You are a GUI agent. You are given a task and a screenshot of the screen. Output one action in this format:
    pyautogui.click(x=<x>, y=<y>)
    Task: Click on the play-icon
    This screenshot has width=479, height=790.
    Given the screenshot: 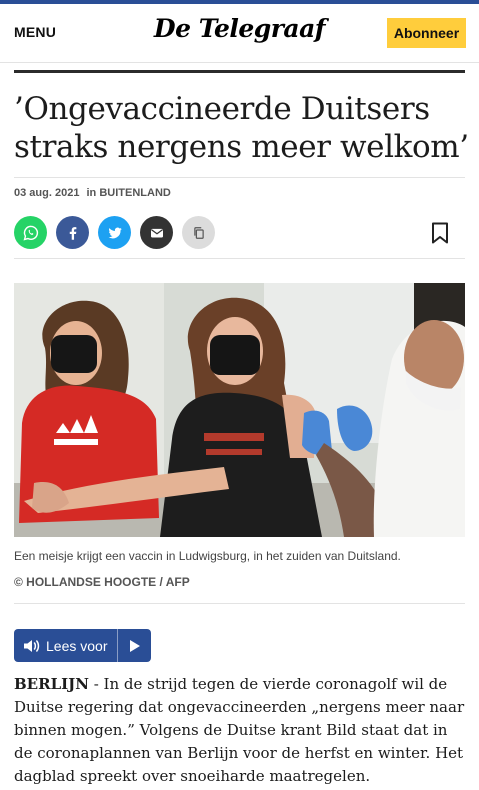 What is the action you would take?
    pyautogui.click(x=134, y=645)
    